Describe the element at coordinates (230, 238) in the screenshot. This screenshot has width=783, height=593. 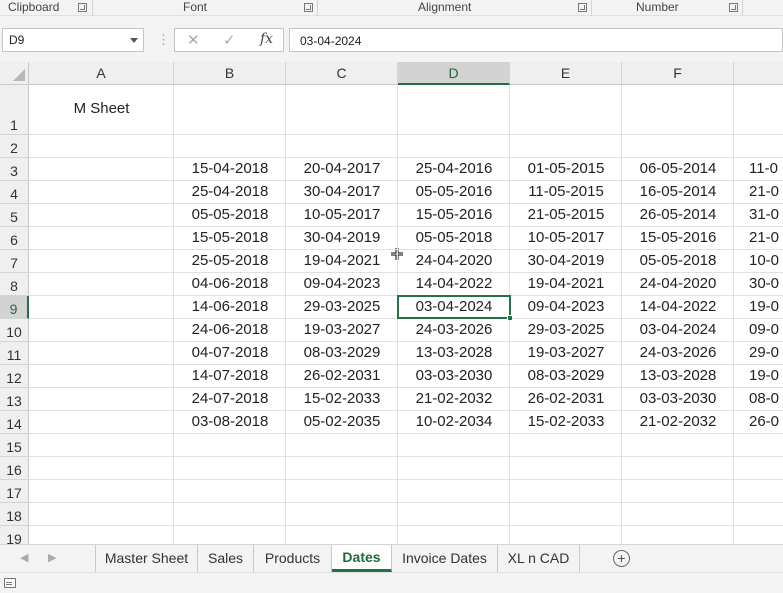
I see `cell-B6: 15-05-2018` at that location.